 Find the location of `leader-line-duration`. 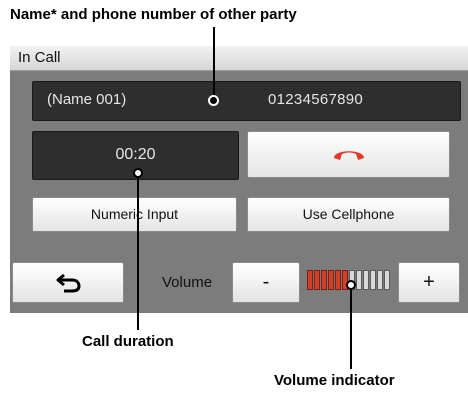

leader-line-duration is located at coordinates (138, 251).